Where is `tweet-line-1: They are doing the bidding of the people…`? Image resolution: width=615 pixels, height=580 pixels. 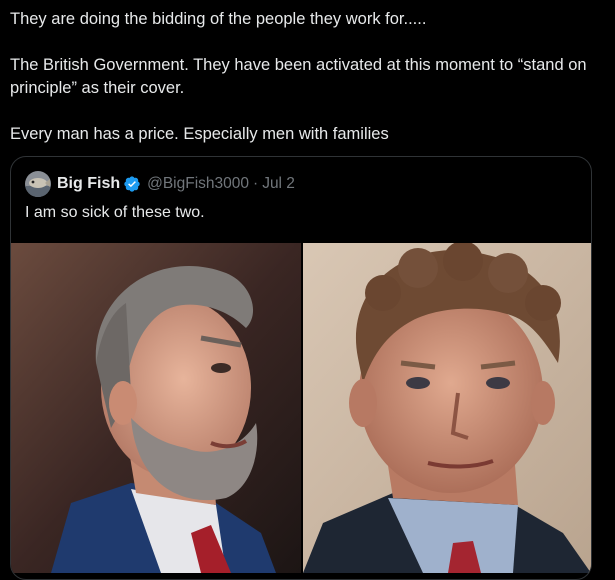
tweet-line-1: They are doing the bidding of the people… is located at coordinates (218, 19).